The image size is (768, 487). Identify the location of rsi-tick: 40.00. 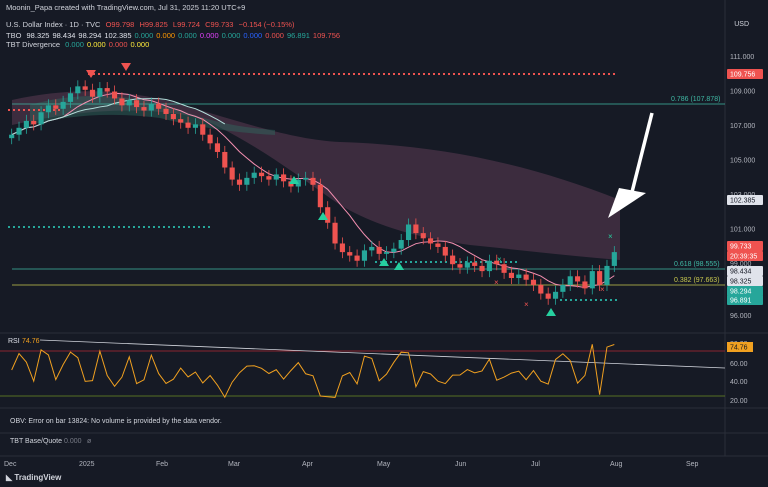
(739, 382).